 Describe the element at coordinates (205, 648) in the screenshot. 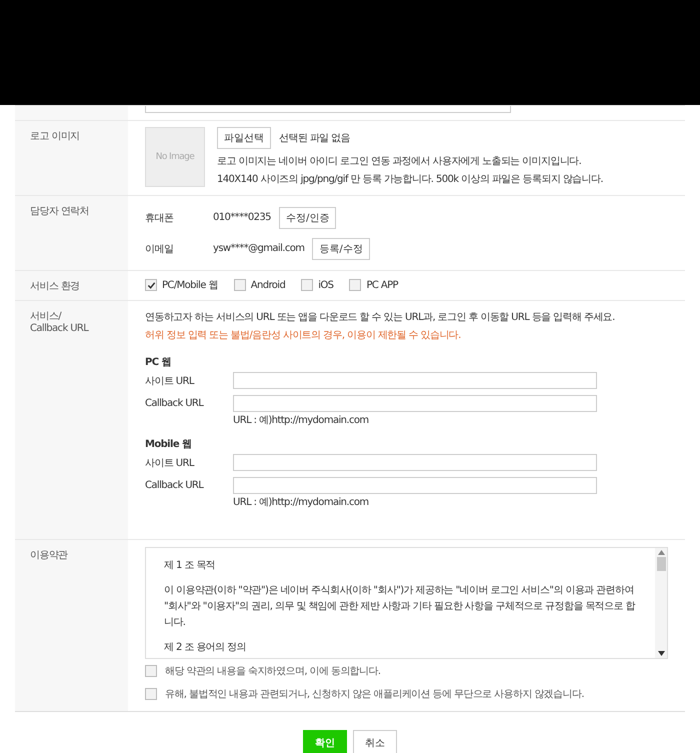

I see `terms-paragraph: 제 2 조 용어의 정의` at that location.